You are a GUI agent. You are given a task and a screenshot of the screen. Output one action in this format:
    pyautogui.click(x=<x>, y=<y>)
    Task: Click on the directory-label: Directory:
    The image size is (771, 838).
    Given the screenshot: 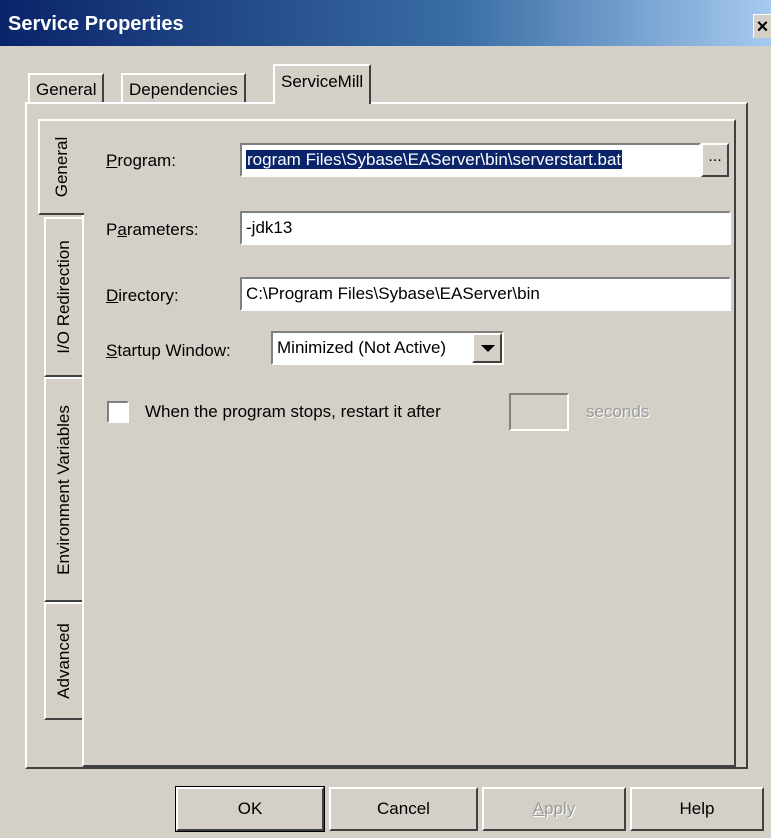 What is the action you would take?
    pyautogui.click(x=142, y=296)
    